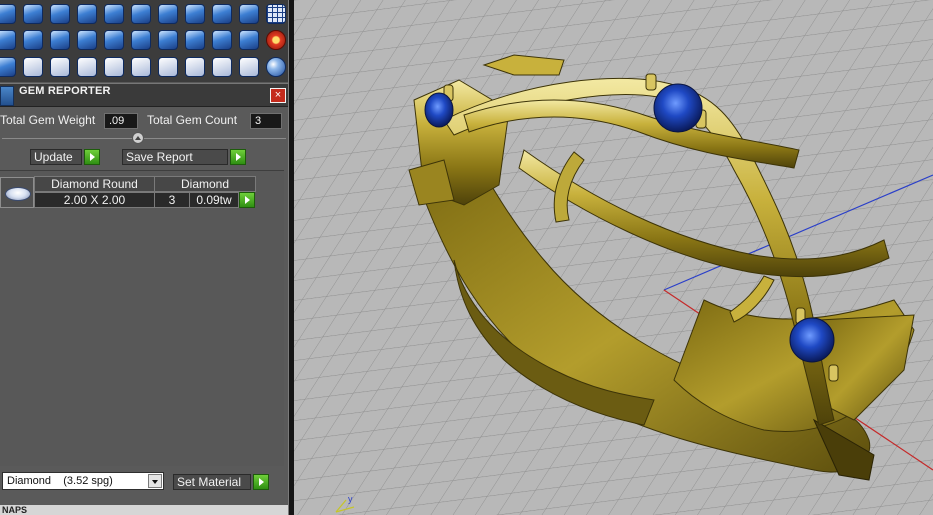  Describe the element at coordinates (214, 200) in the screenshot. I see `gem-weight-cell: 0.09tw` at that location.